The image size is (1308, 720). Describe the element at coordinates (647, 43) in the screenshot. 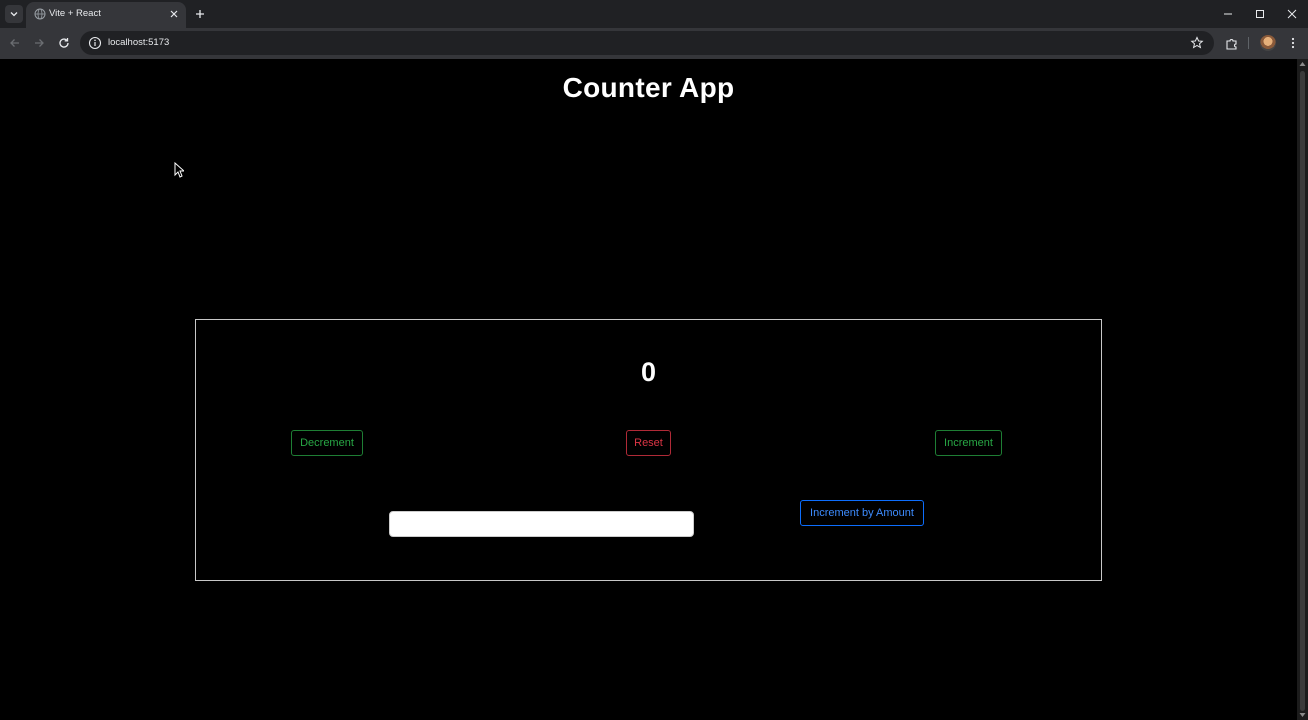

I see `address-bar: localhost:5173` at that location.